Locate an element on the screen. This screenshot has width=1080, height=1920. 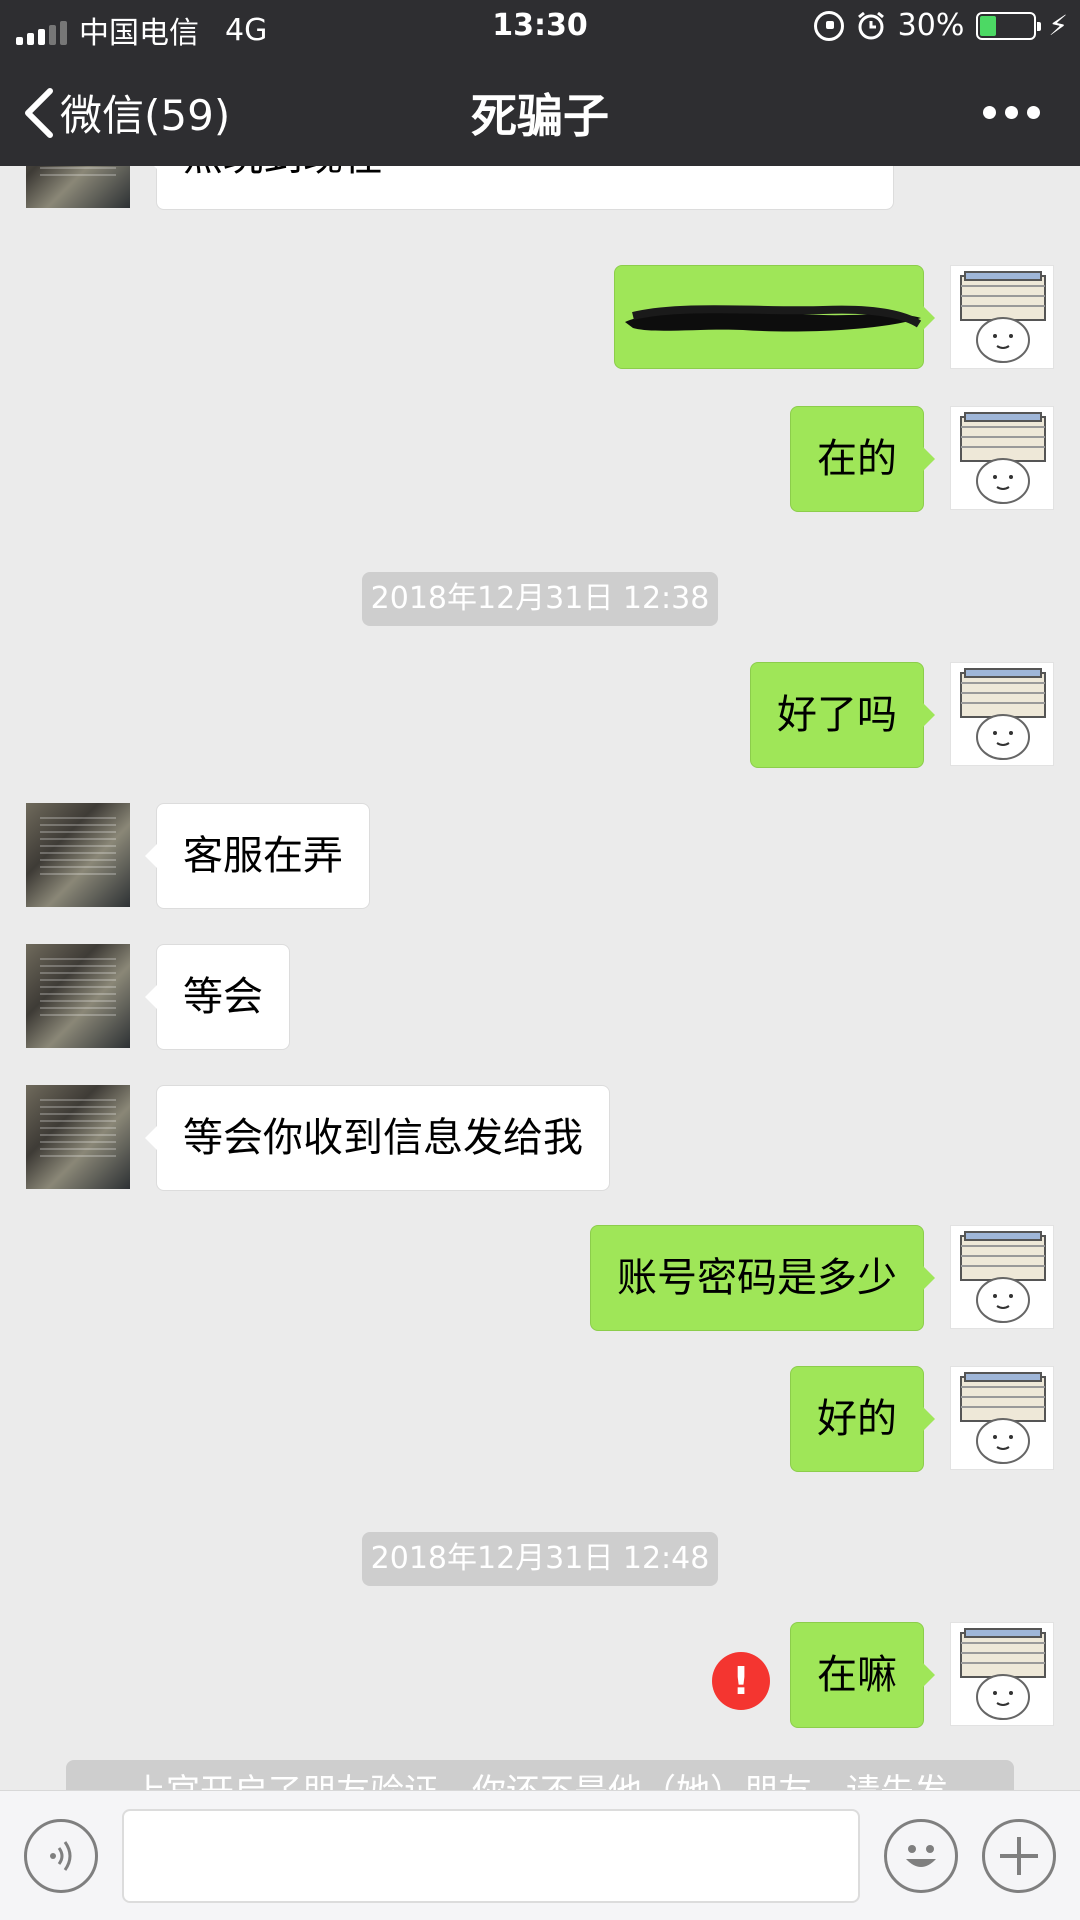
incoming-bubble: 等会 is located at coordinates (217, 997).